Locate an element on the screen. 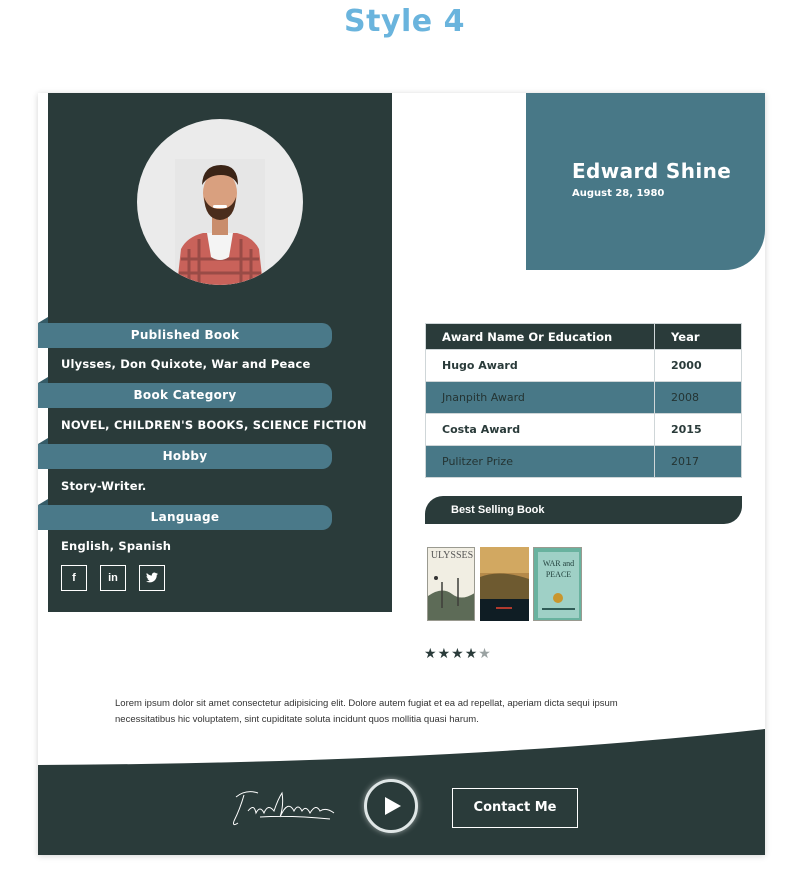 Image resolution: width=809 pixels, height=888 pixels. book-title-war-and-peace: WAR and PEACE is located at coordinates (558, 569).